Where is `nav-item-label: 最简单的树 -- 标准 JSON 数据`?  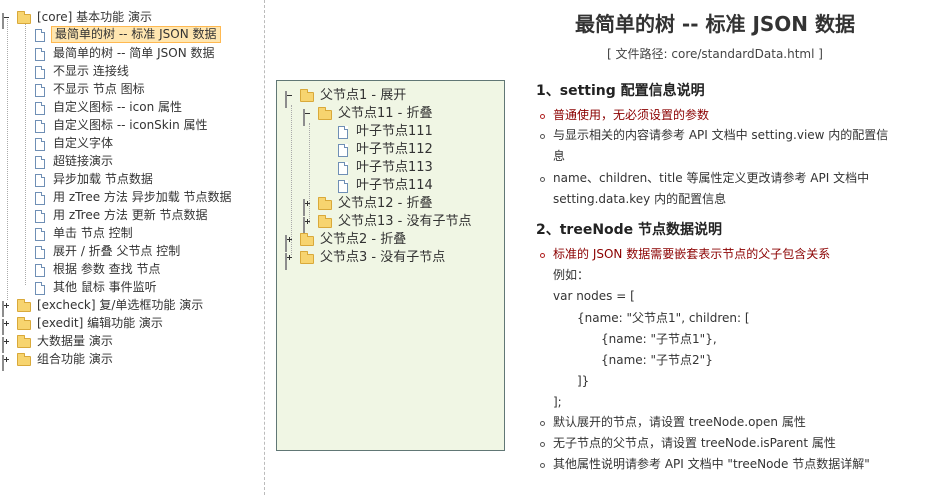
nav-item-label: 最简单的树 -- 标准 JSON 数据 is located at coordinates (136, 34).